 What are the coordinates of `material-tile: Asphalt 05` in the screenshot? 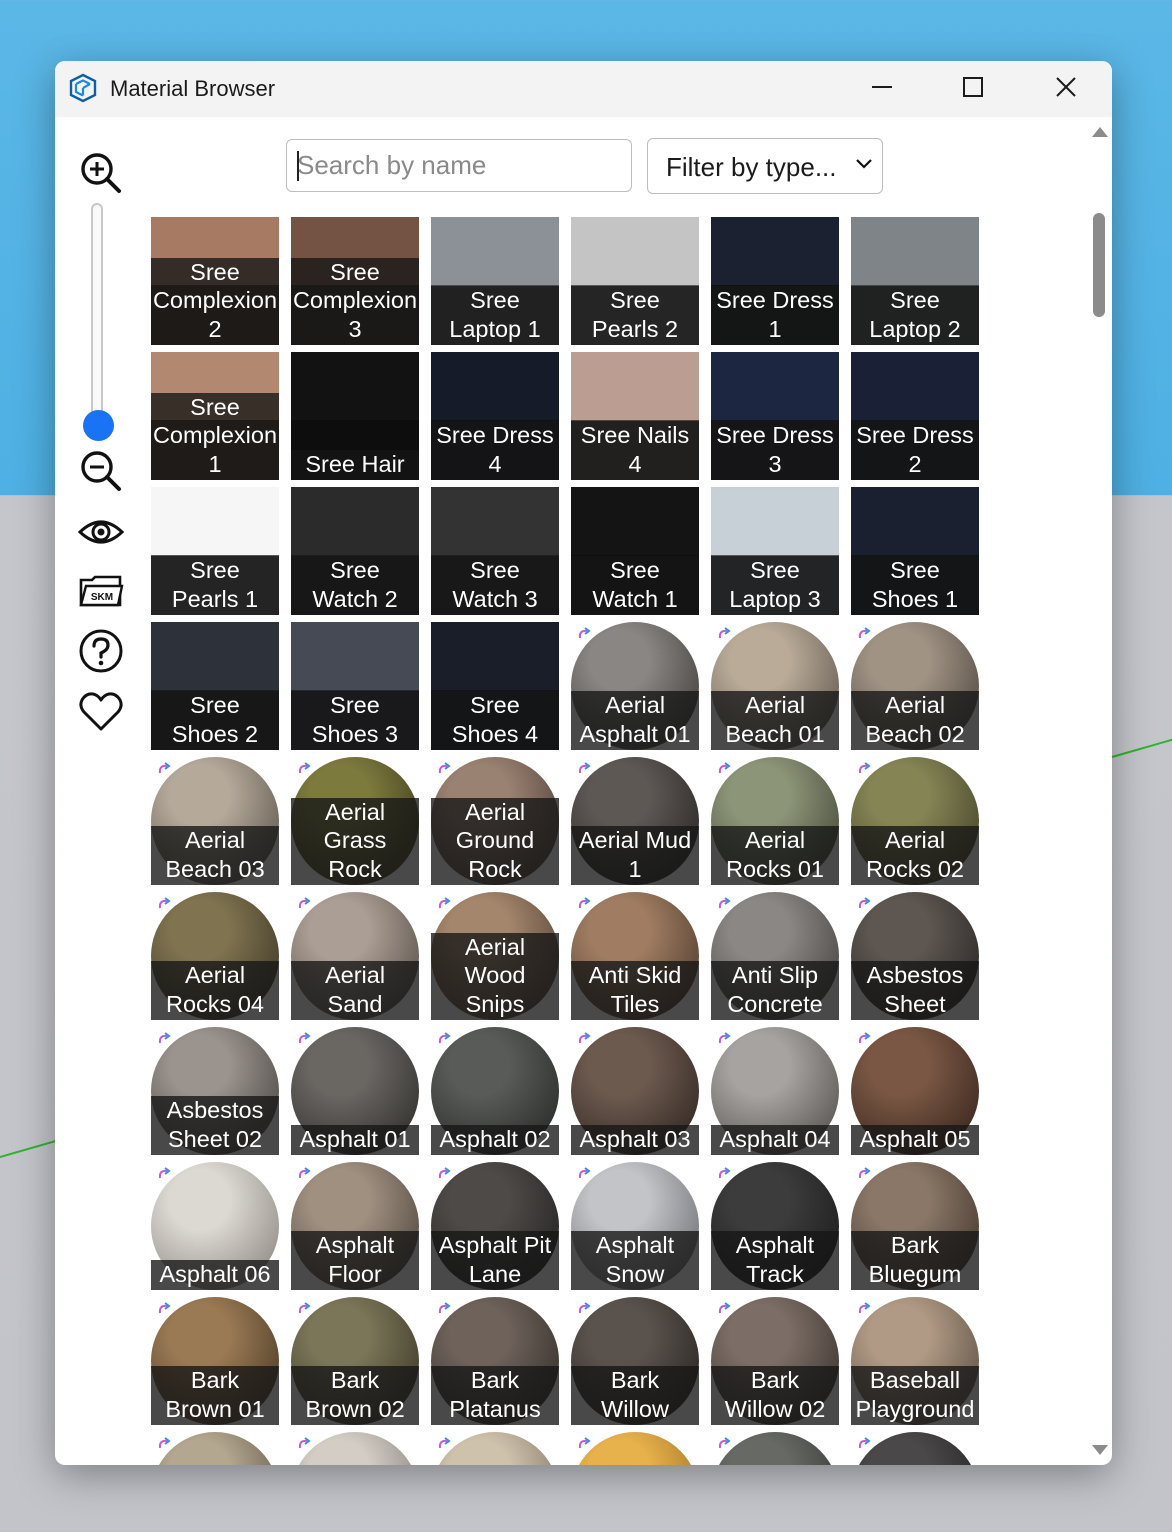 It's located at (915, 1091).